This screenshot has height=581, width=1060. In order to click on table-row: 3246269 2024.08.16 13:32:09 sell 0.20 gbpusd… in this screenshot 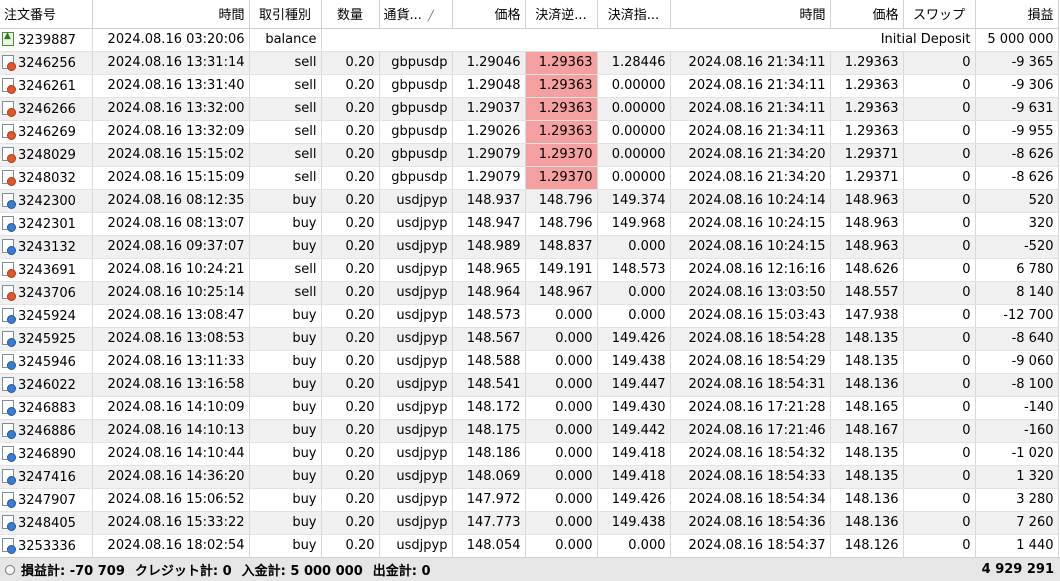, I will do `click(529, 132)`.